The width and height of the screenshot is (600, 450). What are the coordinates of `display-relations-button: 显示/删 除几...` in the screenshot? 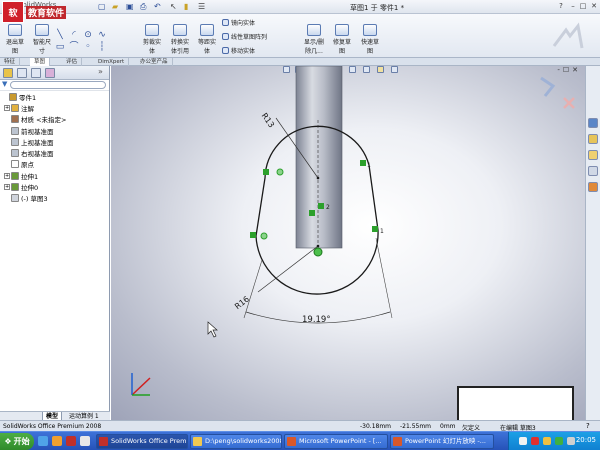 It's located at (314, 39).